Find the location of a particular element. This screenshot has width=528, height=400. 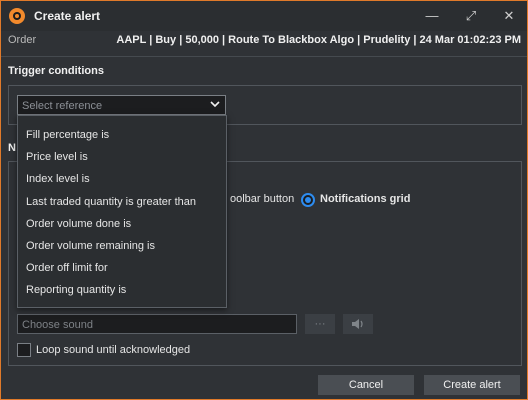

close-button: ✕ is located at coordinates (509, 16).